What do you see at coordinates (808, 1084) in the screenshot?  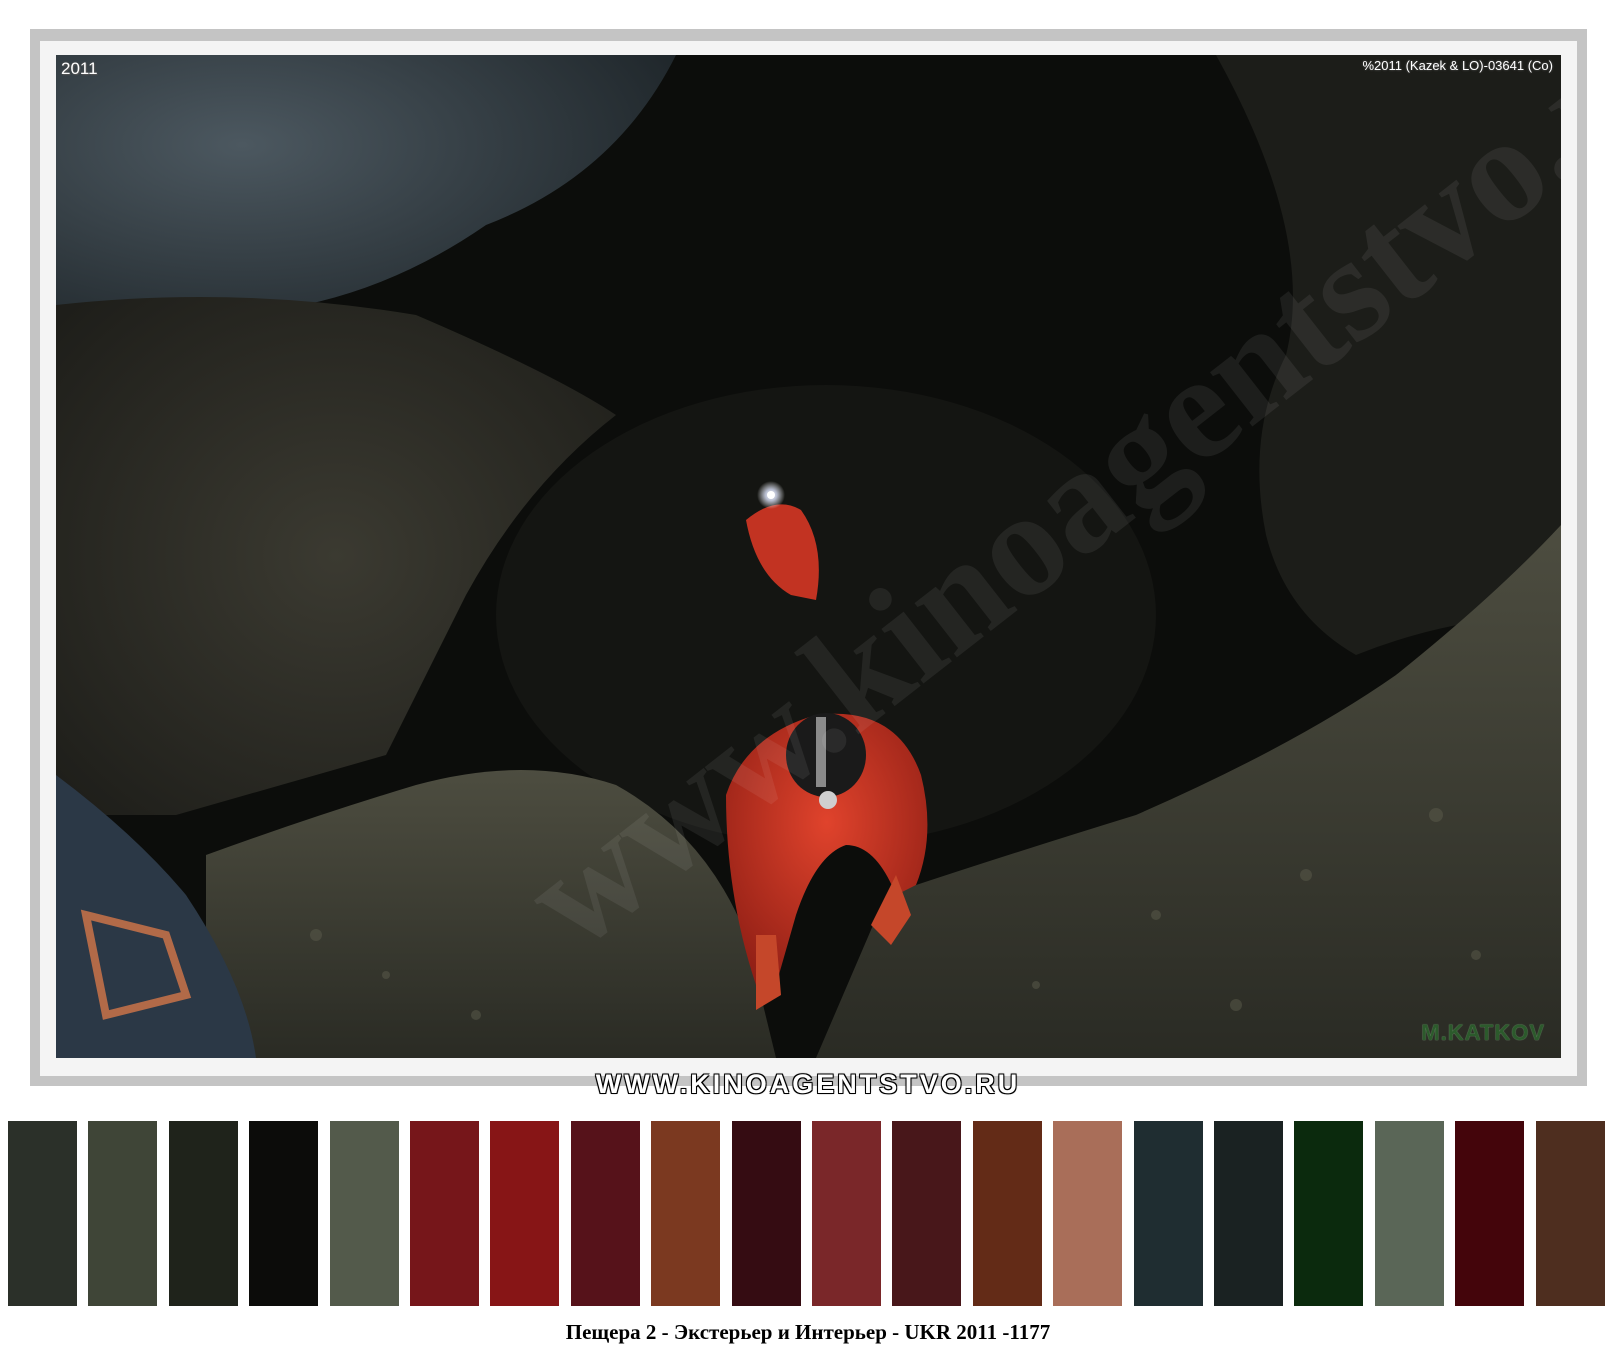 I see `site-banner: WWW.KINOAGENTSTVO.RU` at bounding box center [808, 1084].